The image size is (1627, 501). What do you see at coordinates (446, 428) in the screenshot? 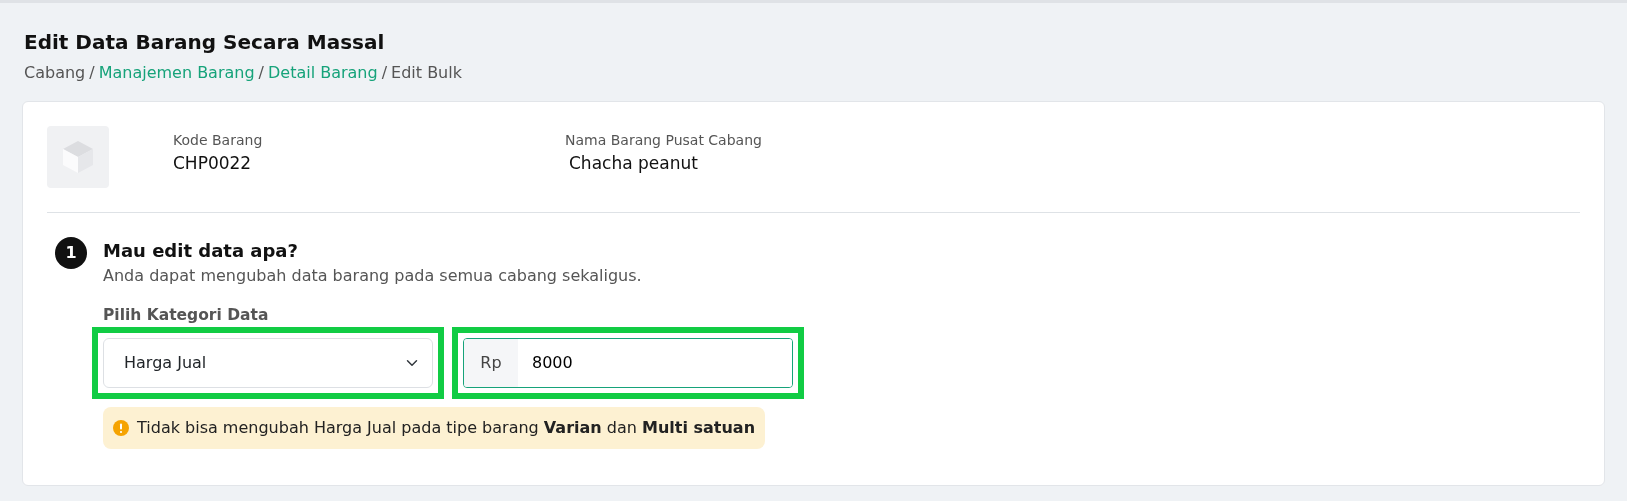
I see `warning-text: Tidak bisa mengubah Harga Jual pada tipe barang Varian dan Multi satuan` at bounding box center [446, 428].